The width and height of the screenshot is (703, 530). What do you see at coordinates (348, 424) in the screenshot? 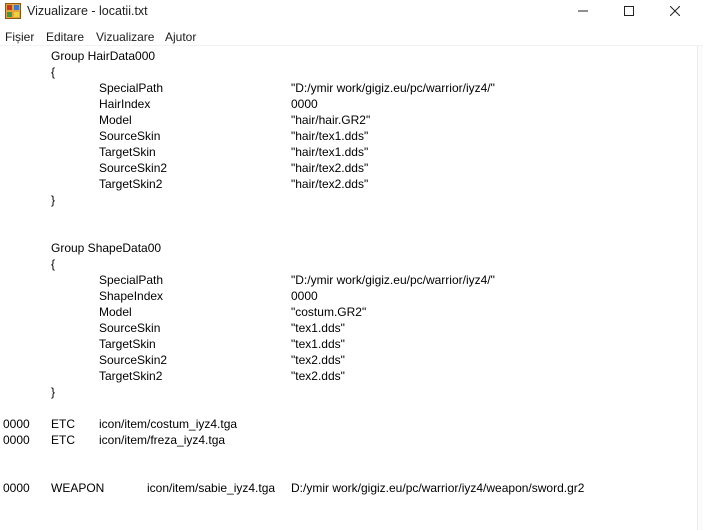
I see `text-line: 0000 ETC icon/item/costum_iyz4.tga` at bounding box center [348, 424].